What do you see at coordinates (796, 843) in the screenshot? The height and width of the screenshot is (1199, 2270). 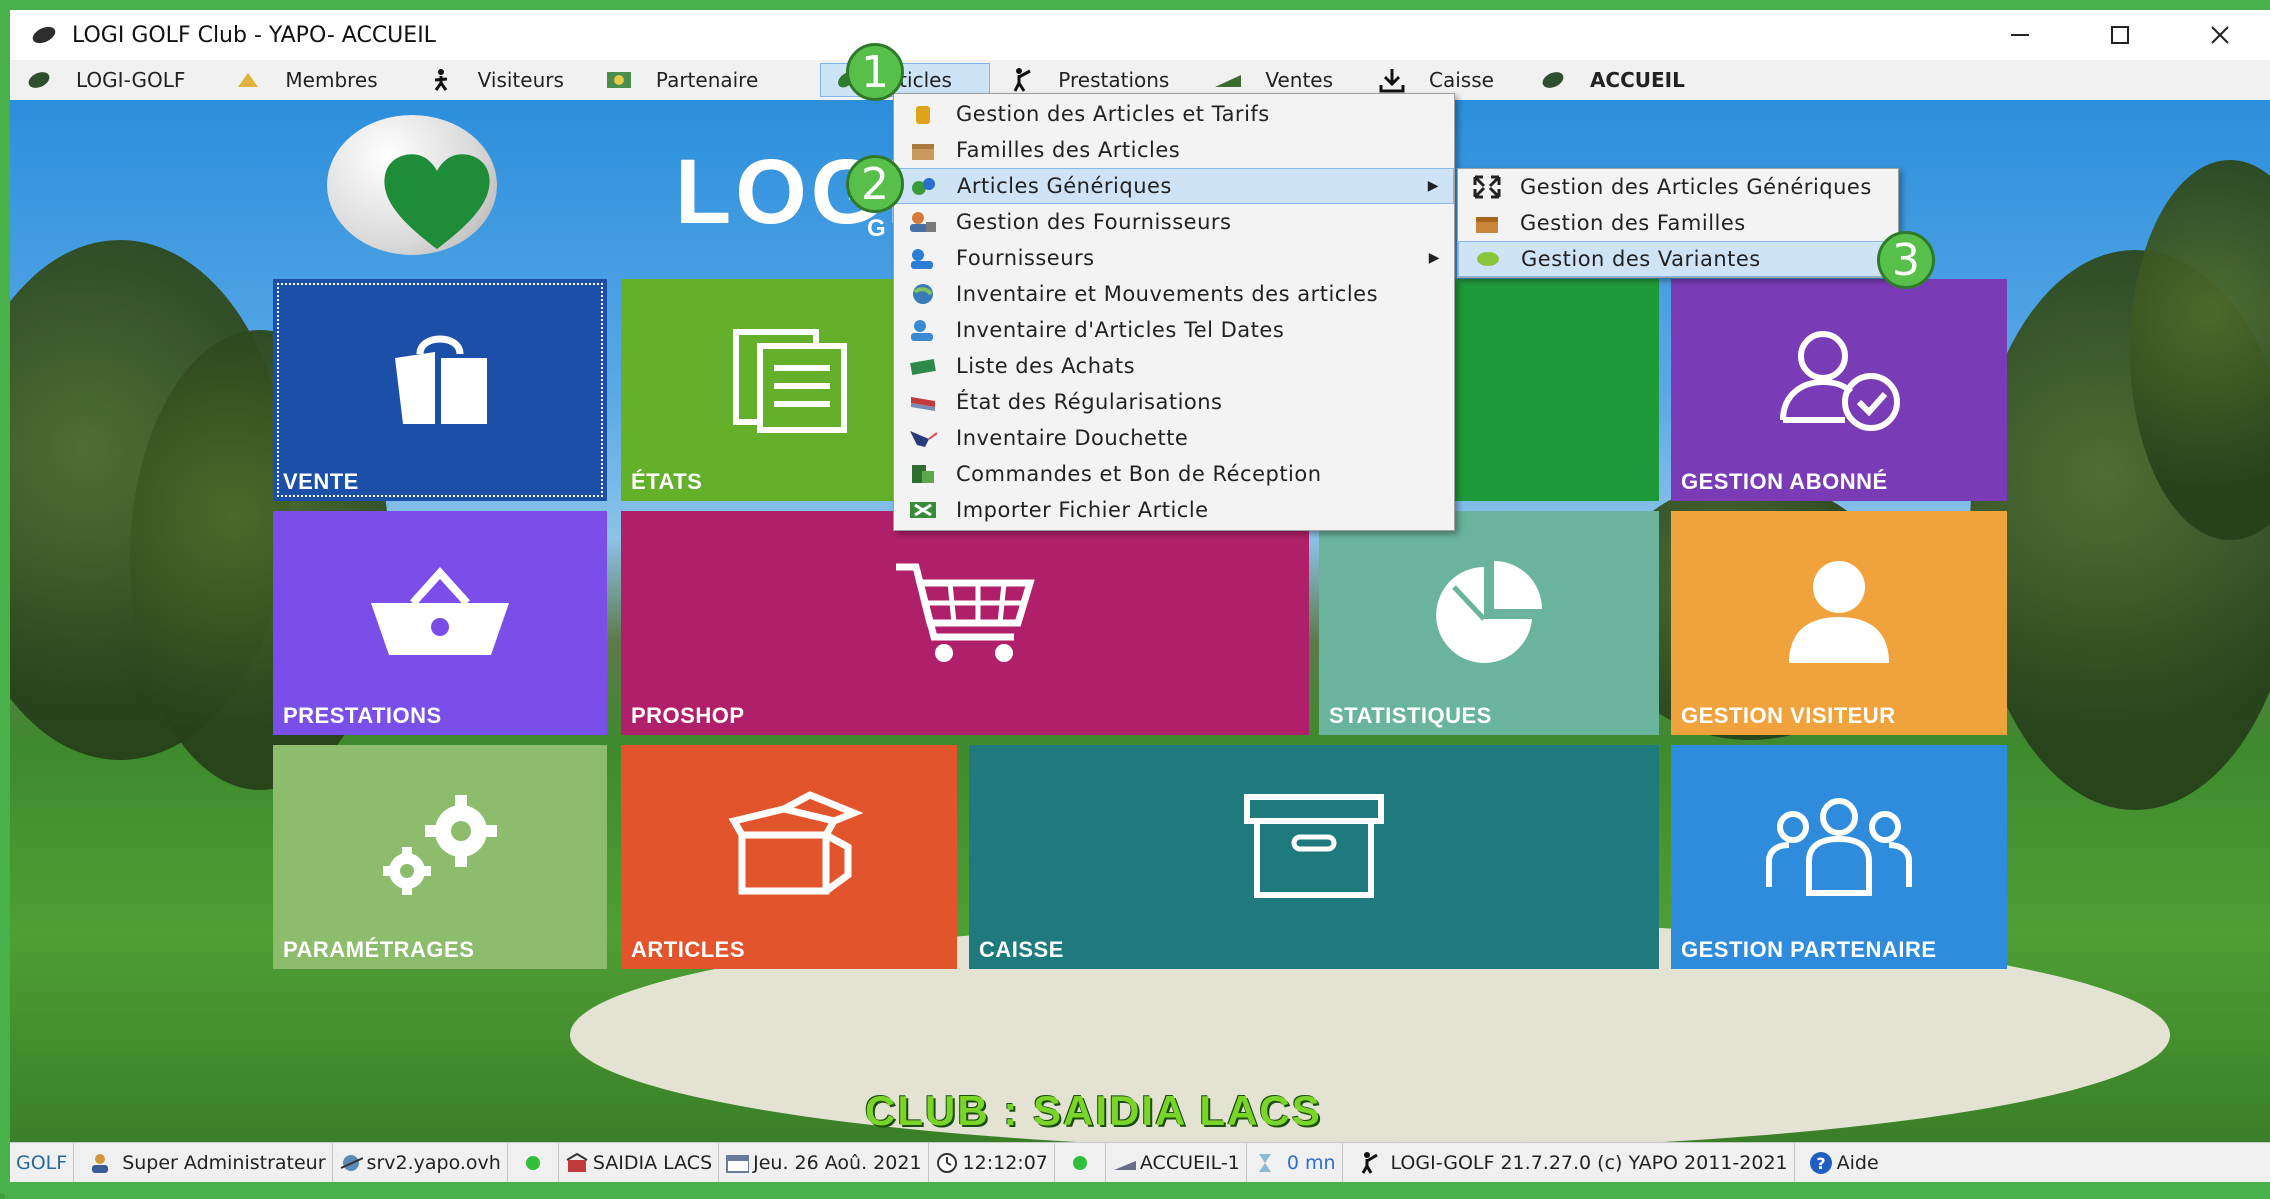 I see `box-icon` at bounding box center [796, 843].